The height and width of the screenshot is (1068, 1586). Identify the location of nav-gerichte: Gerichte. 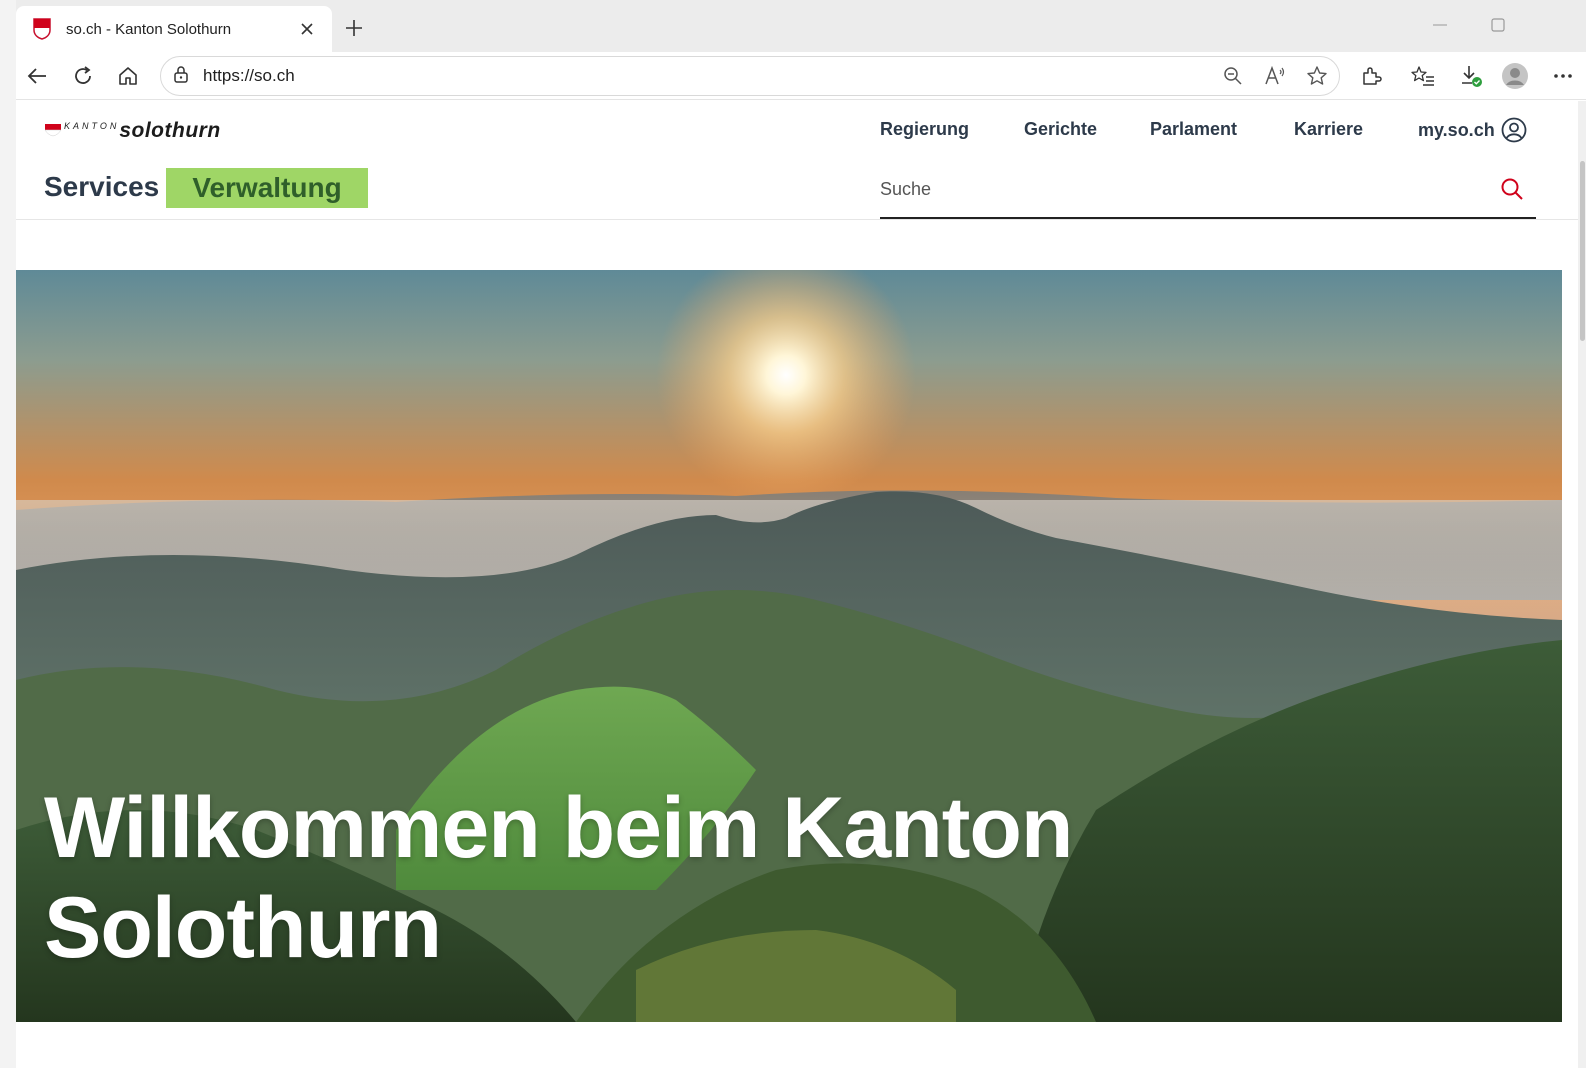
(1060, 129).